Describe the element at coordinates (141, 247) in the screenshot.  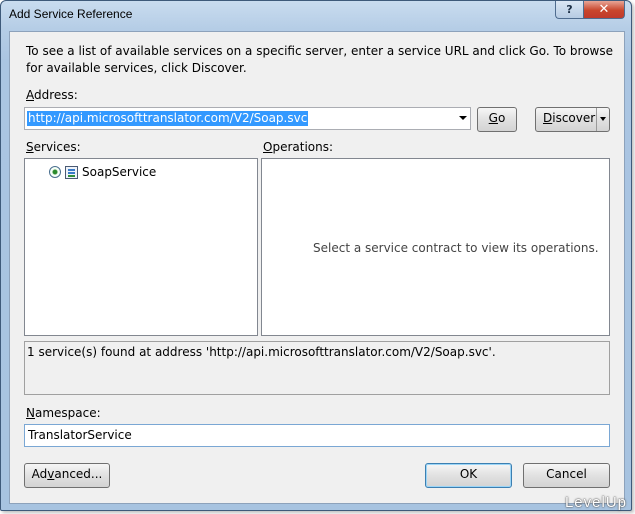
I see `services-tree: SoapService` at that location.